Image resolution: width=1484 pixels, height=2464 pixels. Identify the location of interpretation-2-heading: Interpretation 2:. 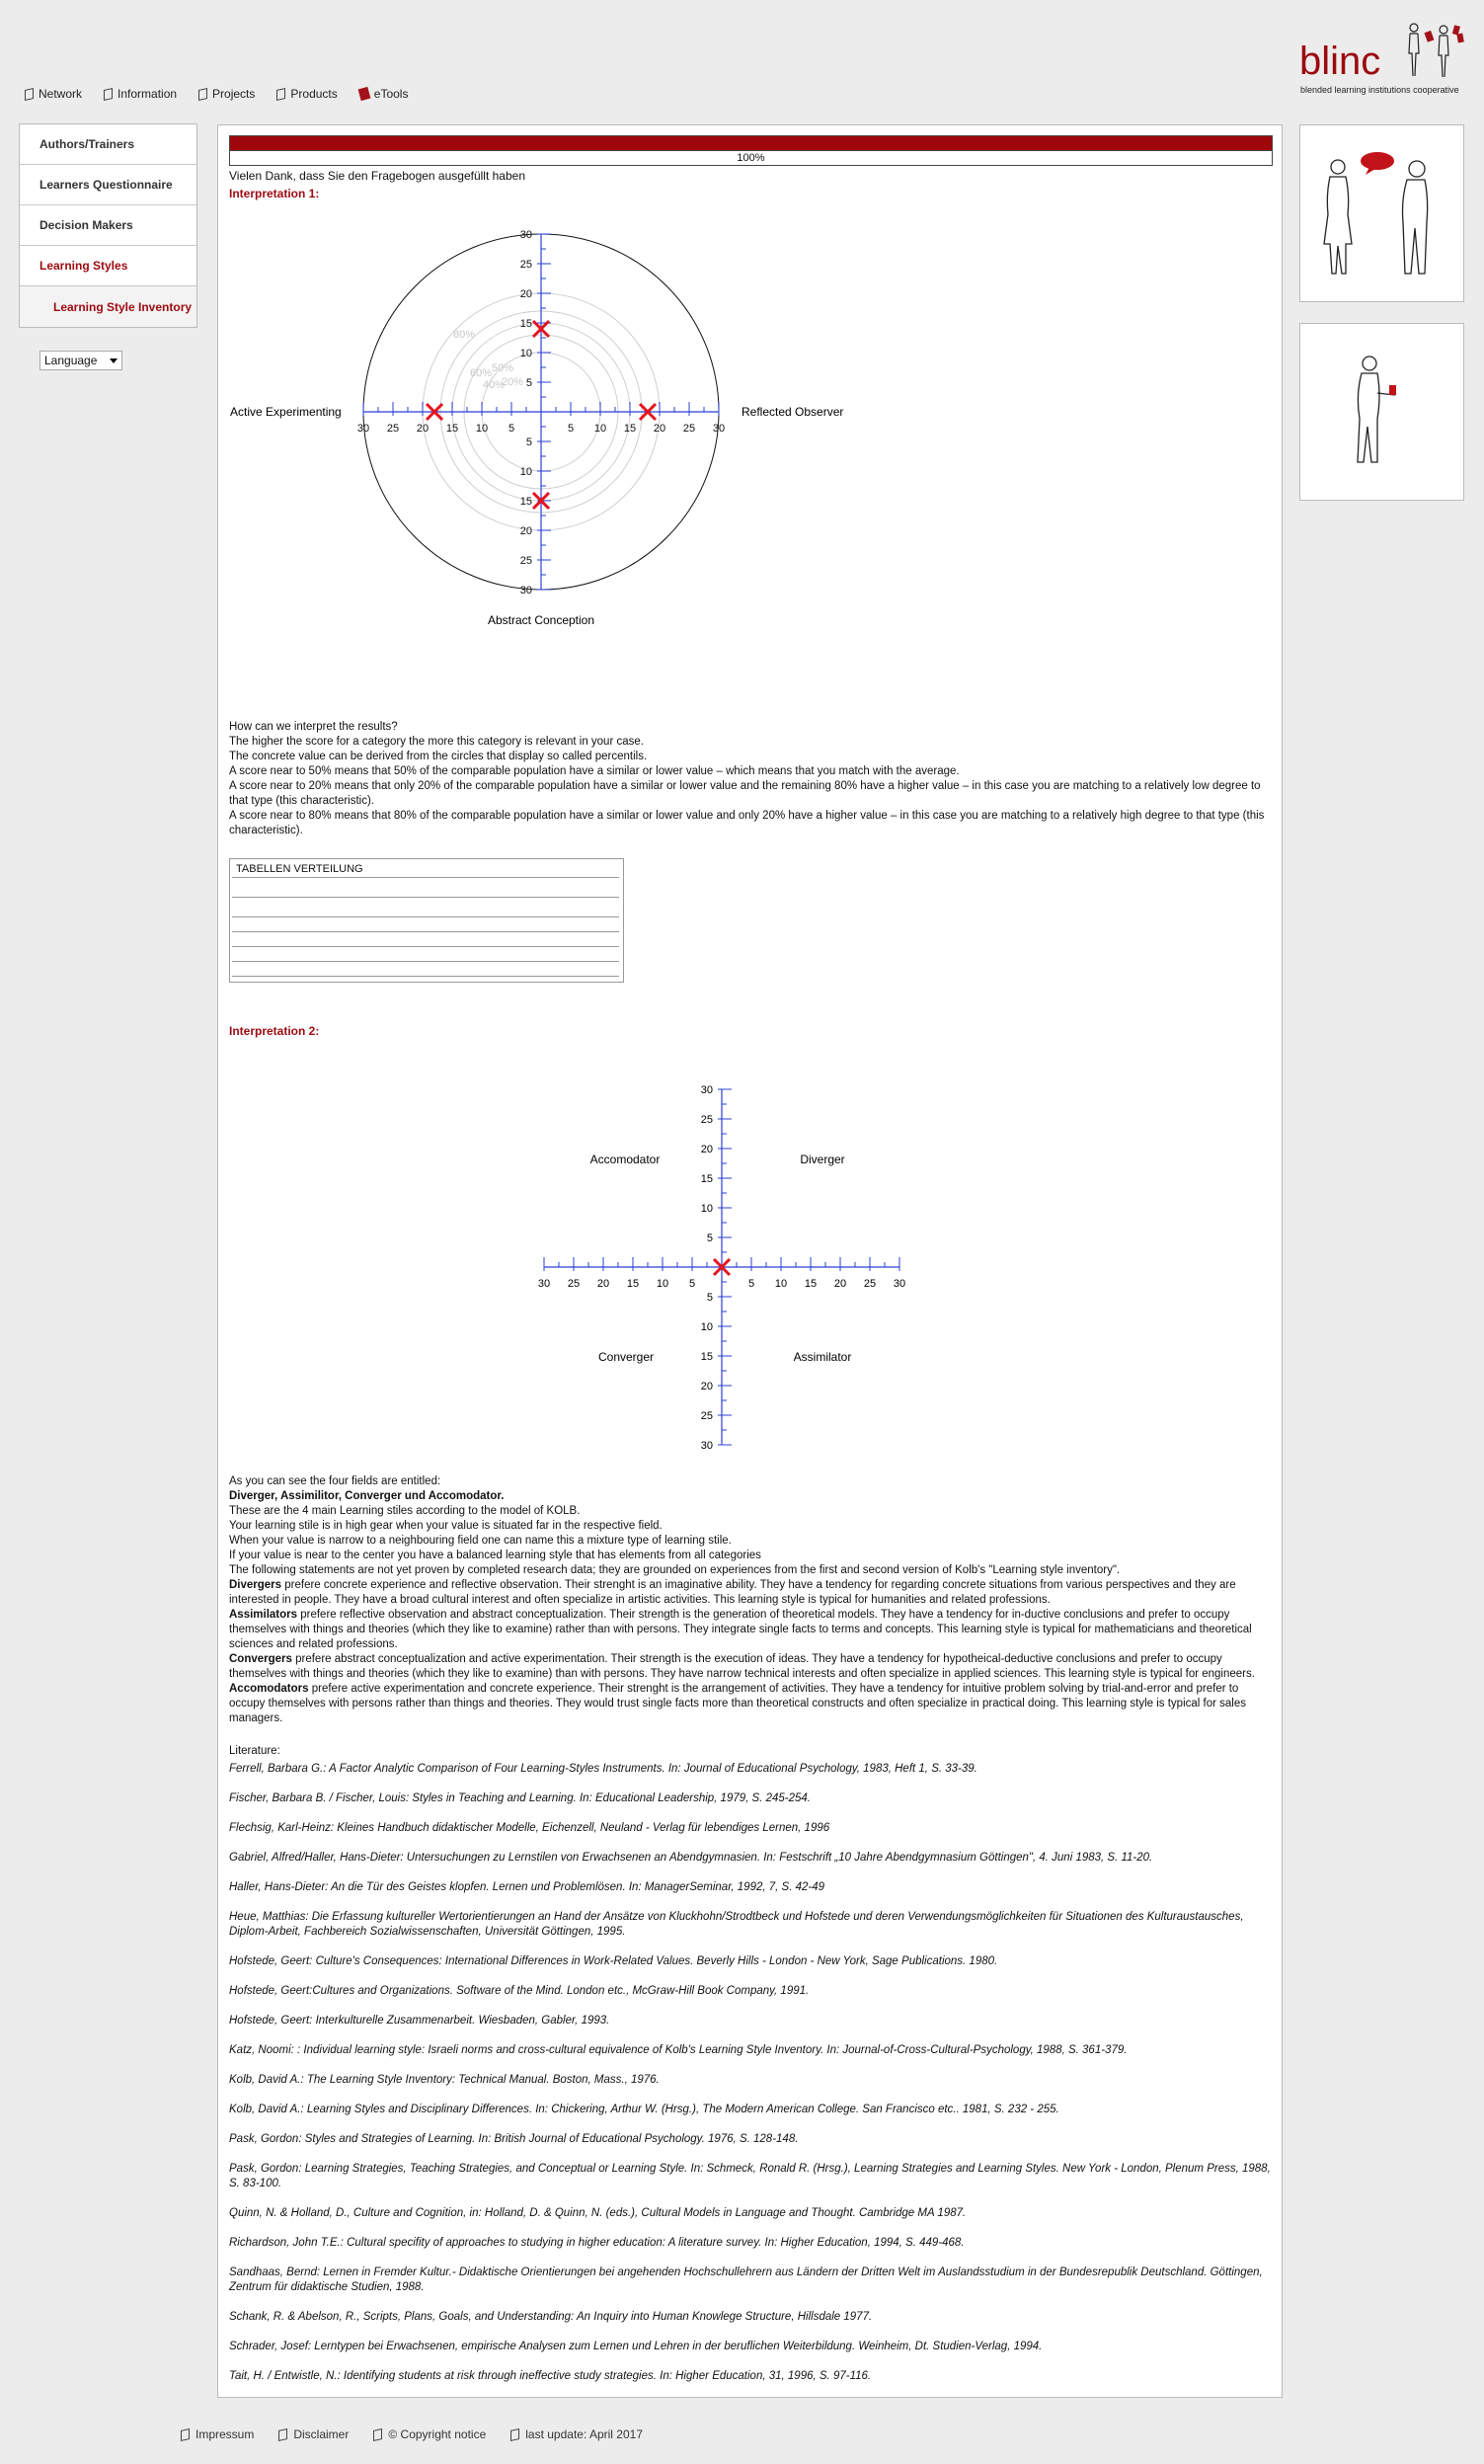
(274, 1031).